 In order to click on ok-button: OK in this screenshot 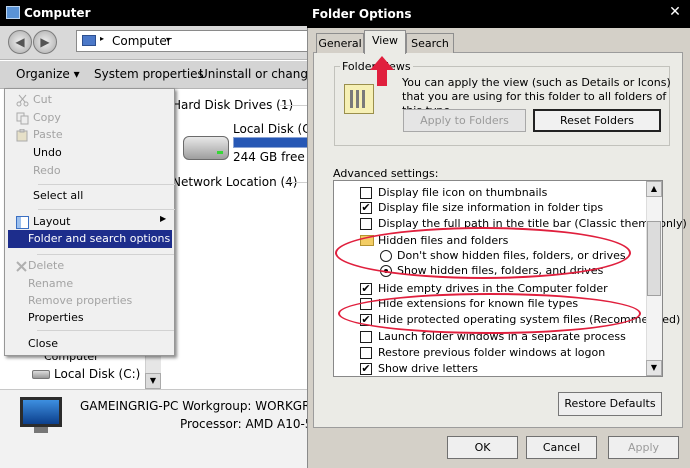, I will do `click(482, 447)`.